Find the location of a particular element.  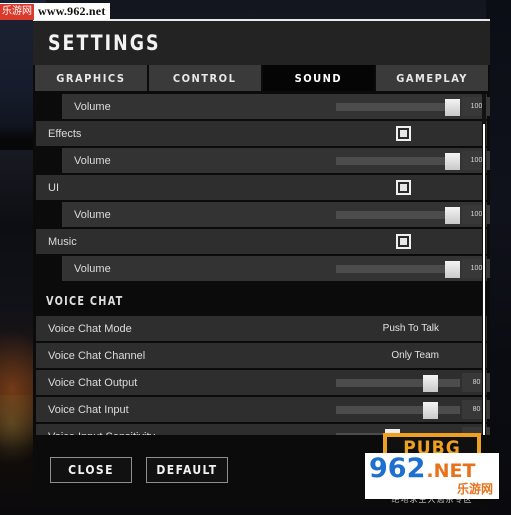

settings-row: Voice Chat Input 80 is located at coordinates (263, 409).